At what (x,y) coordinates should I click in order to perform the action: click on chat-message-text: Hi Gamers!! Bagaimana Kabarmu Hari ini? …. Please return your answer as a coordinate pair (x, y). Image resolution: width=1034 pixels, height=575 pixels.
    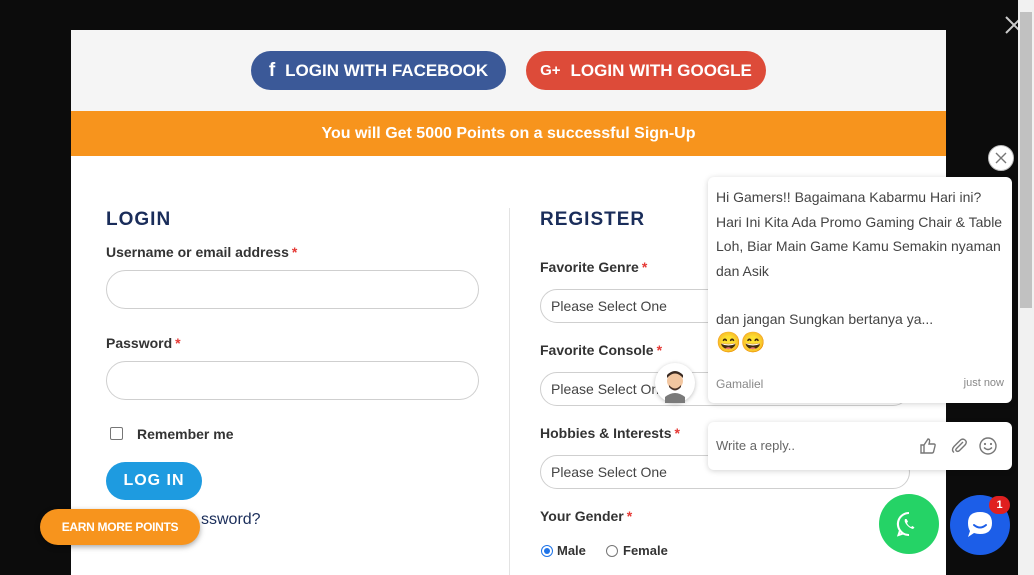
    Looking at the image, I should click on (859, 258).